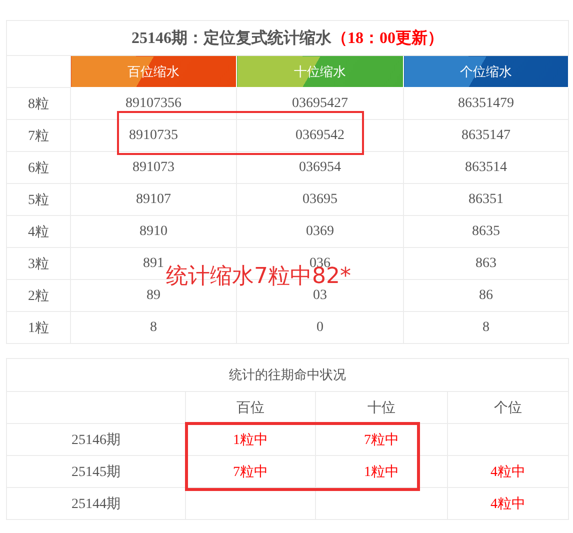 The image size is (573, 533). I want to click on row-label: 2粒, so click(38, 296).